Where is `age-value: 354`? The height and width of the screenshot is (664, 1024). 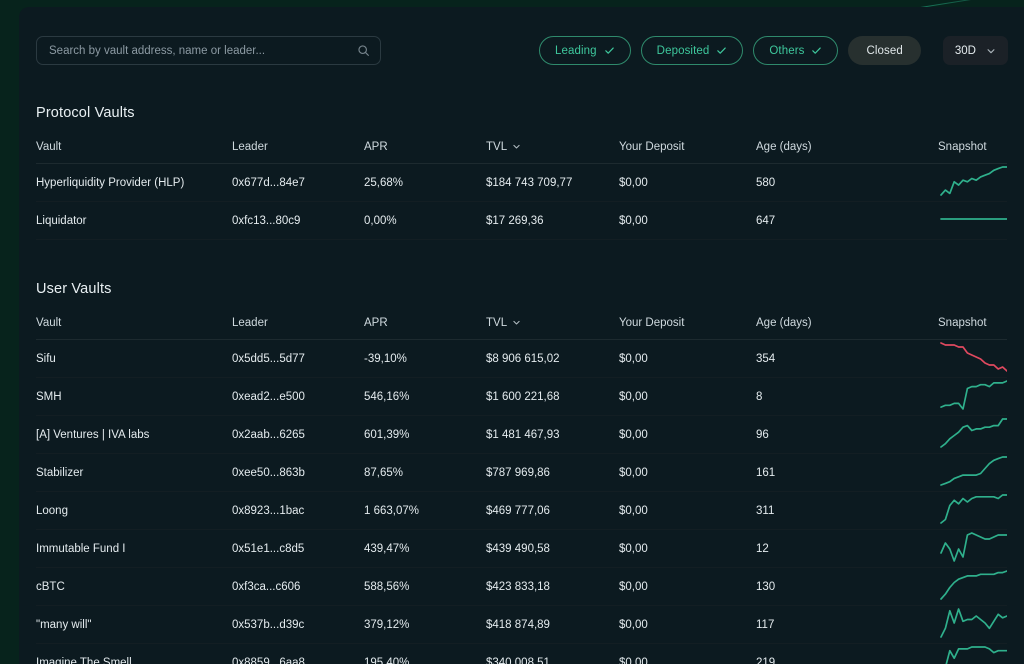 age-value: 354 is located at coordinates (847, 358).